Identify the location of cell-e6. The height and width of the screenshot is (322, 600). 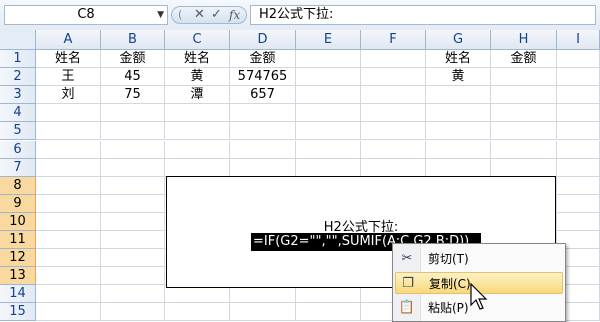
(328, 149).